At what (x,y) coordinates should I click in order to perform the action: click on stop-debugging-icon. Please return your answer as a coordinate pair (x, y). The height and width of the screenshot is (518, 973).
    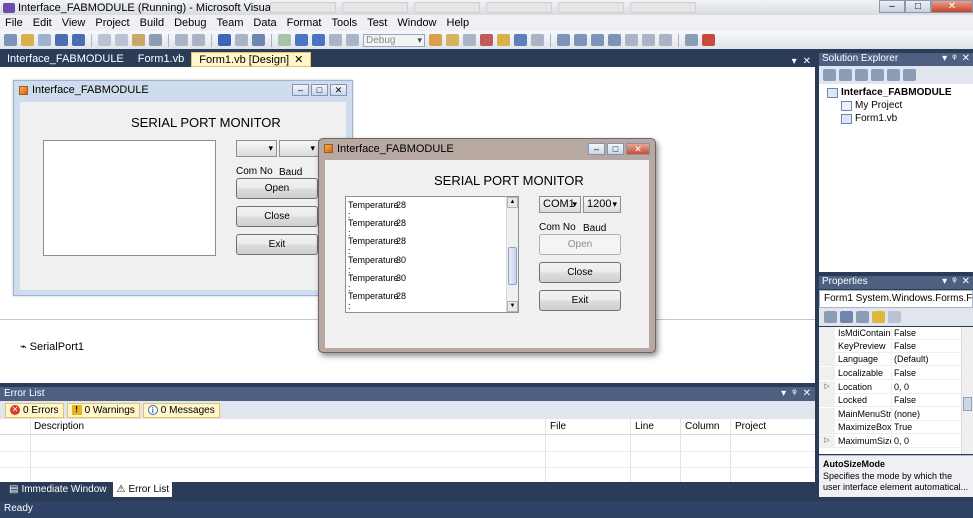
    Looking at the image, I should click on (318, 40).